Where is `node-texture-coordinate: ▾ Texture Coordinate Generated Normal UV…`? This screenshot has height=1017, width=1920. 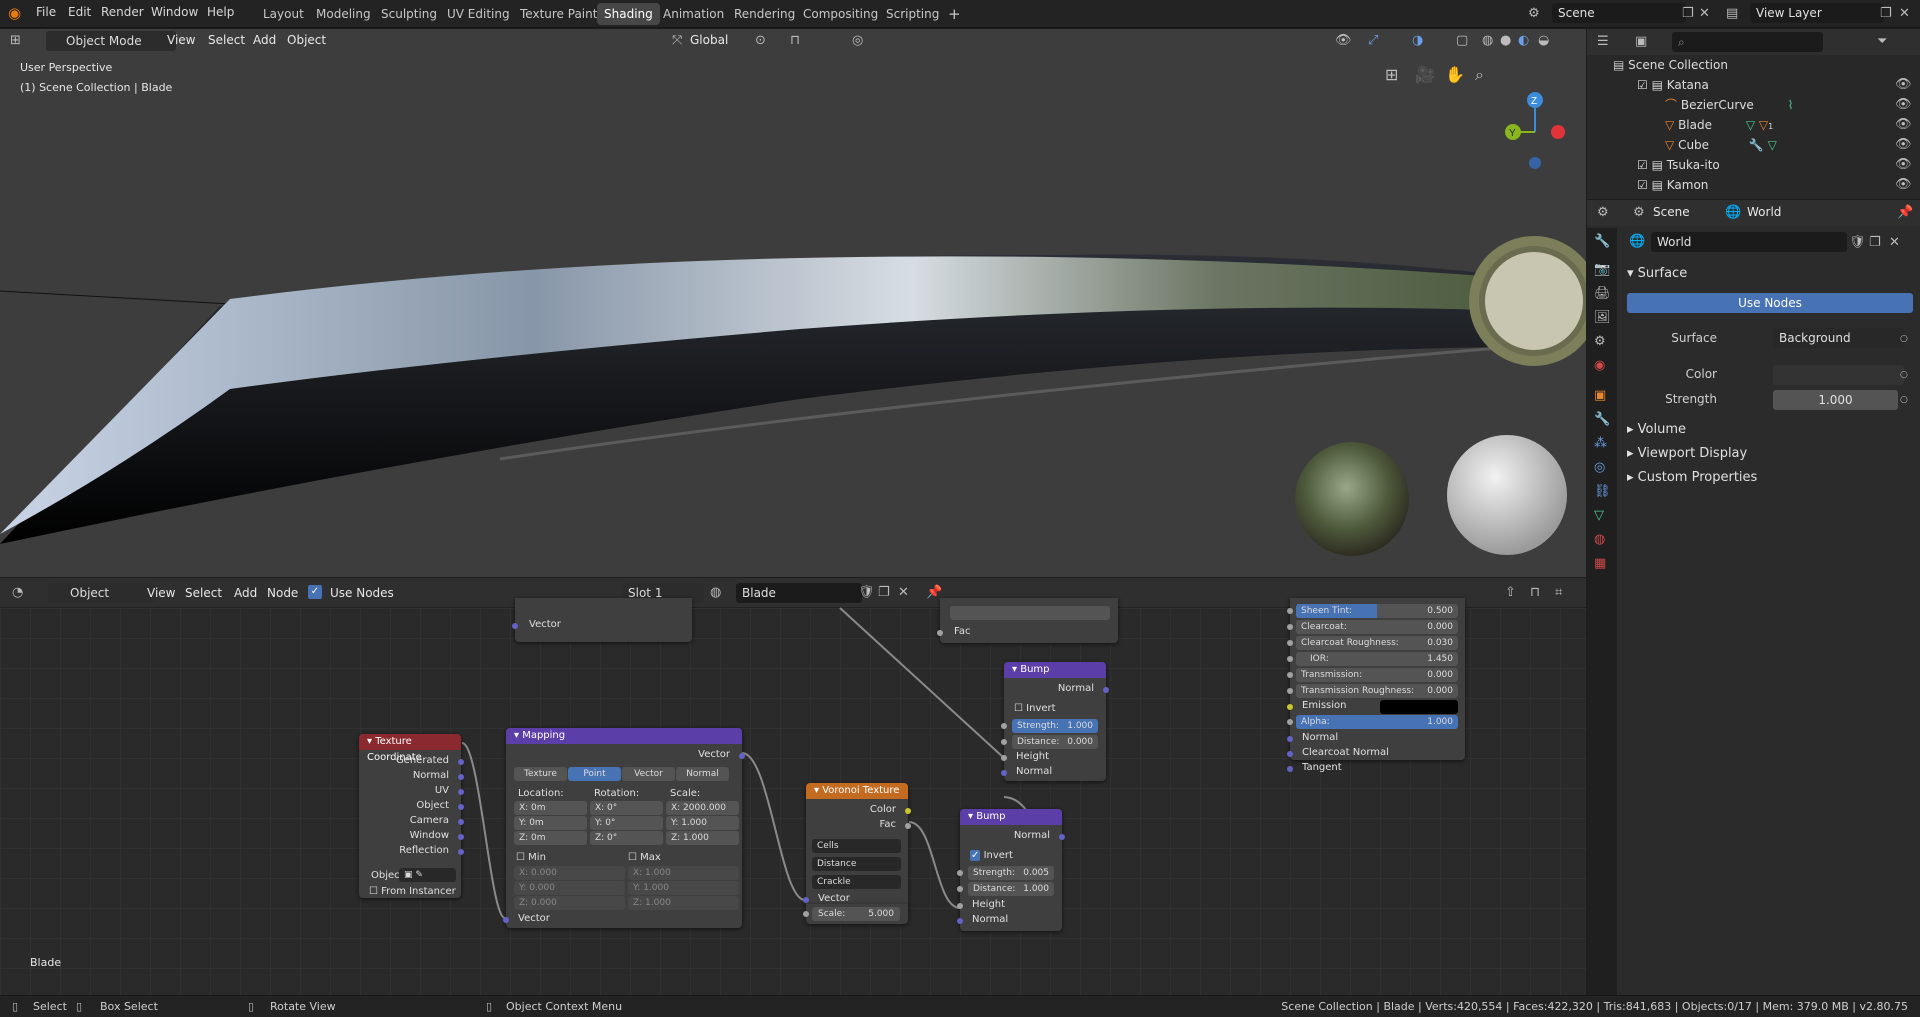
node-texture-coordinate: ▾ Texture Coordinate Generated Normal UV… is located at coordinates (411, 816).